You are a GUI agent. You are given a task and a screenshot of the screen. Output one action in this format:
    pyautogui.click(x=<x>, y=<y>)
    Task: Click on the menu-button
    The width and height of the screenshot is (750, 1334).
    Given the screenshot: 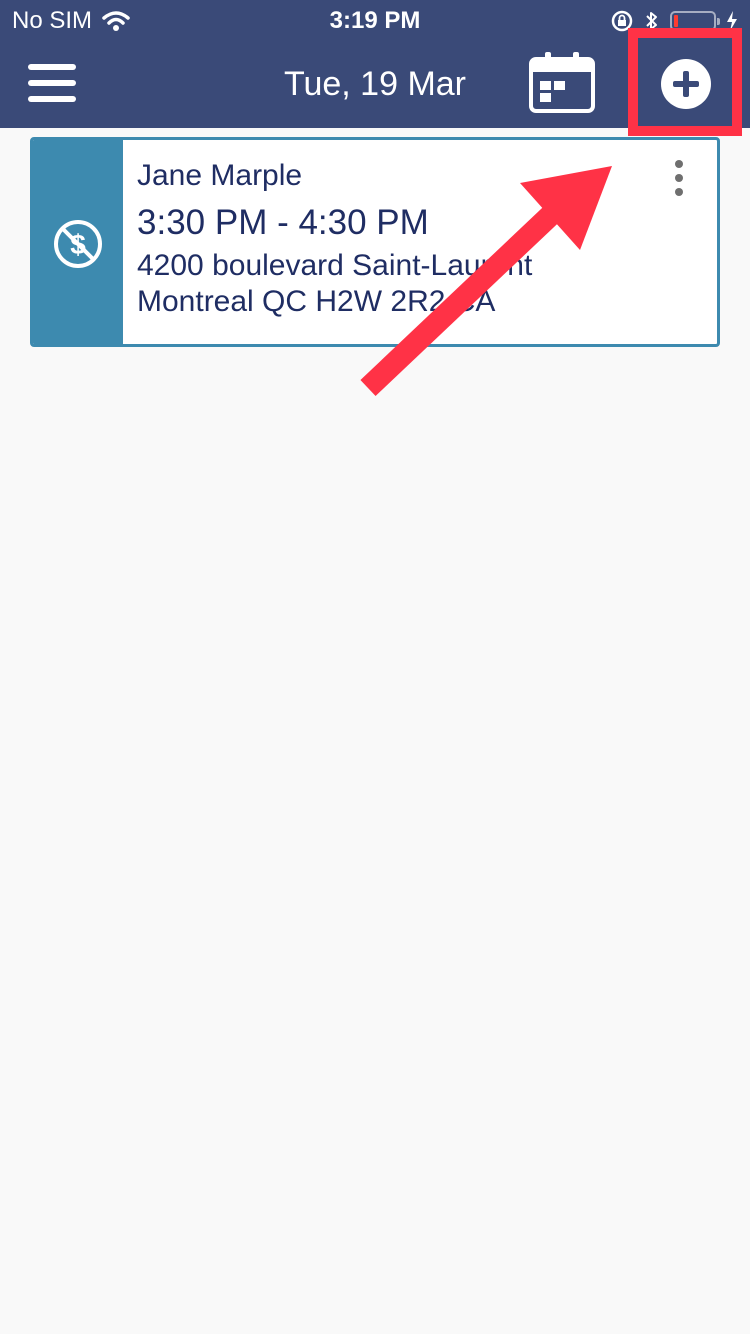 What is the action you would take?
    pyautogui.click(x=52, y=83)
    